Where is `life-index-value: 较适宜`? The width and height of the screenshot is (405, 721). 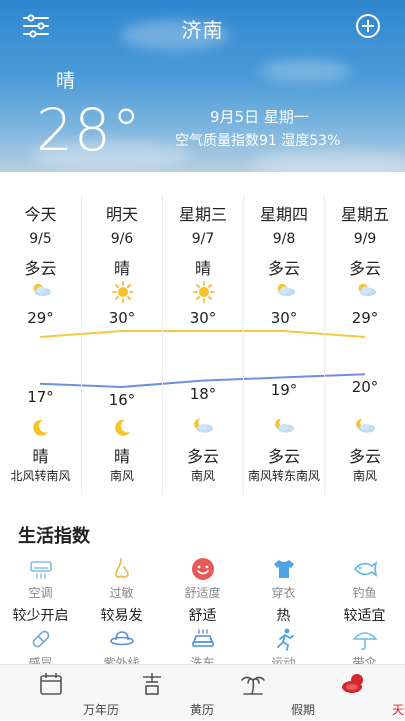
life-index-value: 较适宜 is located at coordinates (364, 615).